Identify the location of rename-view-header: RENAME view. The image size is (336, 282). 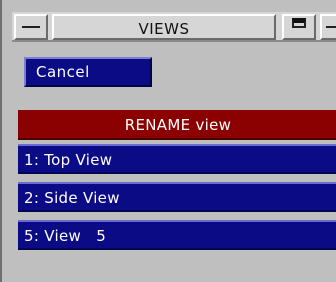
(177, 125).